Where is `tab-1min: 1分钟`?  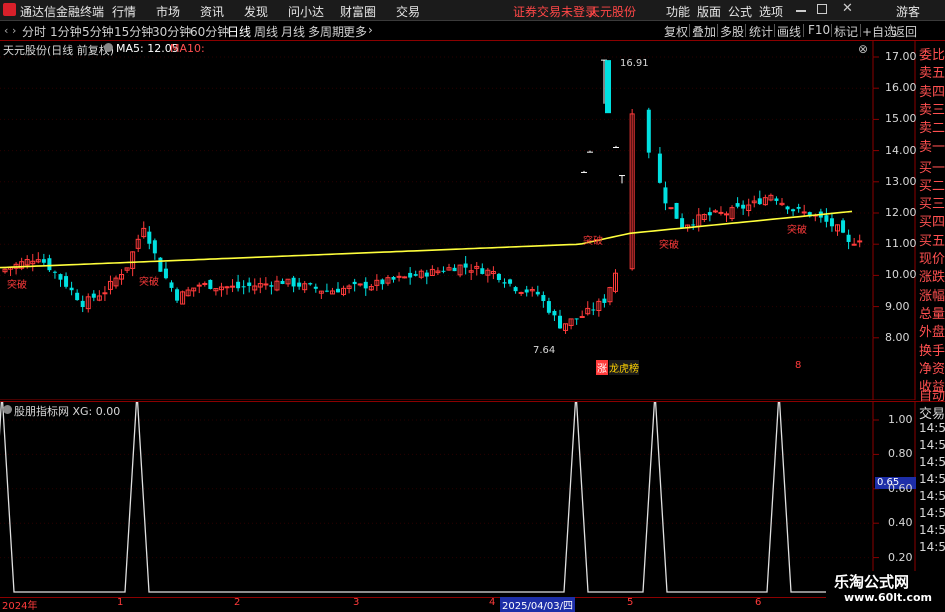
tab-1min: 1分钟 is located at coordinates (66, 31).